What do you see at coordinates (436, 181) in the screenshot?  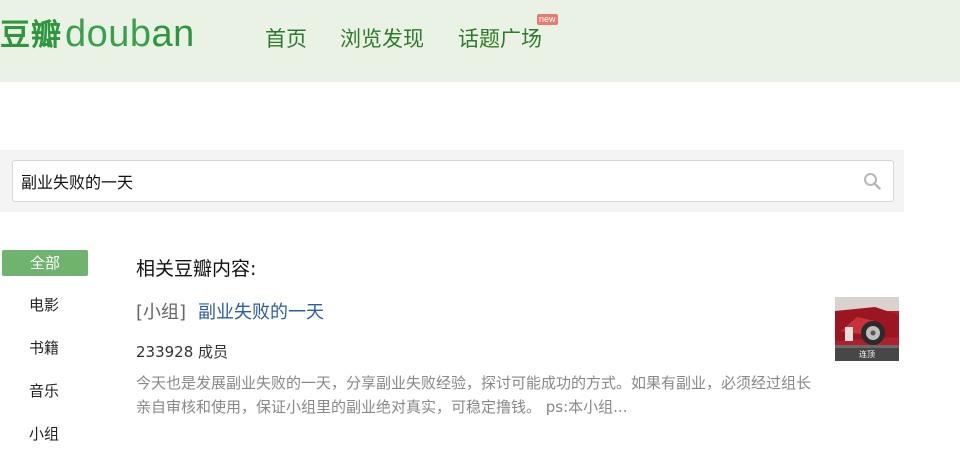 I see `search-input` at bounding box center [436, 181].